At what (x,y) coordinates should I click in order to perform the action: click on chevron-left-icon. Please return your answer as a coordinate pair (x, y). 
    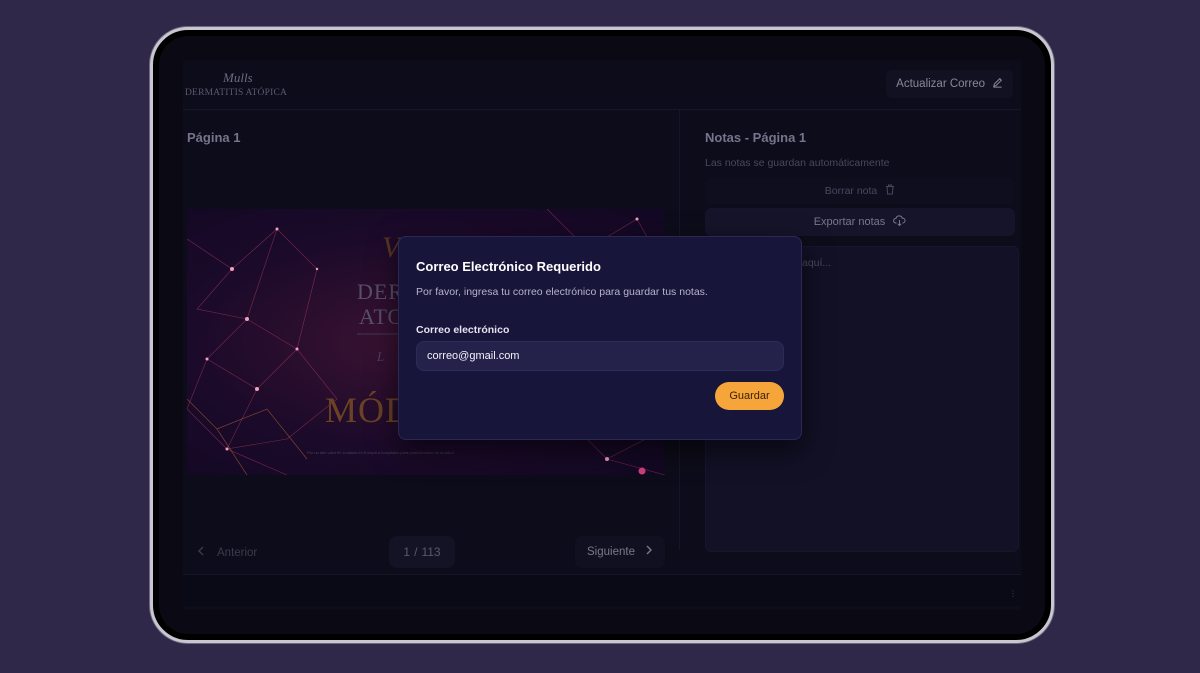
    Looking at the image, I should click on (201, 553).